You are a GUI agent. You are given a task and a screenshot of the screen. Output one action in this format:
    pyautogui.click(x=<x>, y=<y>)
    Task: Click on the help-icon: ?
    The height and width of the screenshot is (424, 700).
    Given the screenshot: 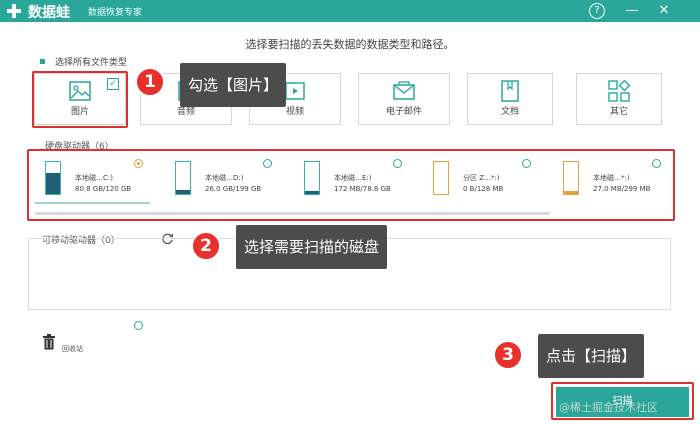 What is the action you would take?
    pyautogui.click(x=597, y=11)
    